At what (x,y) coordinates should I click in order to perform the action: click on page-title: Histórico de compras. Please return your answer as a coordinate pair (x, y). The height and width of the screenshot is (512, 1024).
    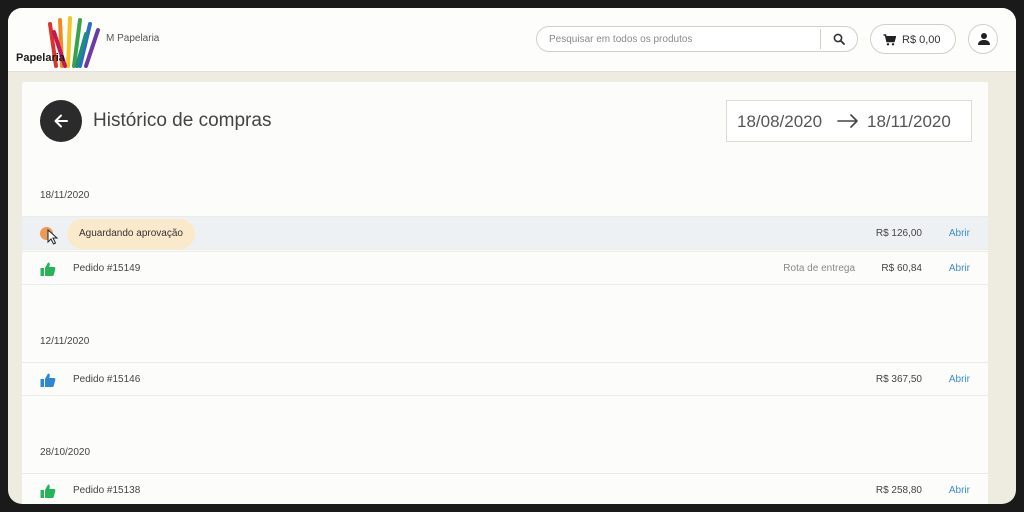
    Looking at the image, I should click on (182, 120).